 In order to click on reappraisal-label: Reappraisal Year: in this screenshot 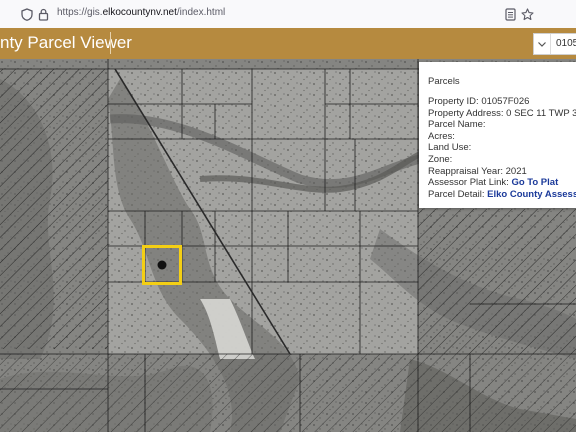, I will do `click(465, 171)`.